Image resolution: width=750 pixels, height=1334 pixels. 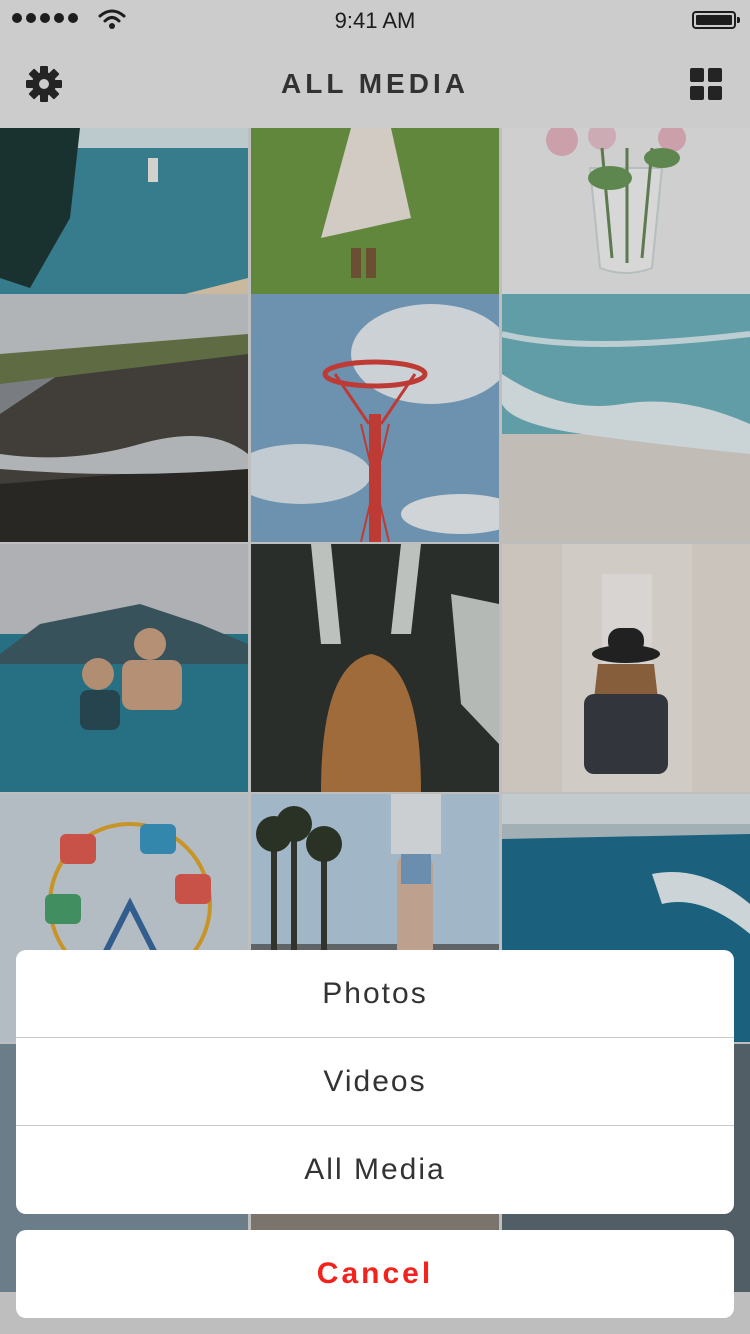 I want to click on option-photos: Photos, so click(x=375, y=994).